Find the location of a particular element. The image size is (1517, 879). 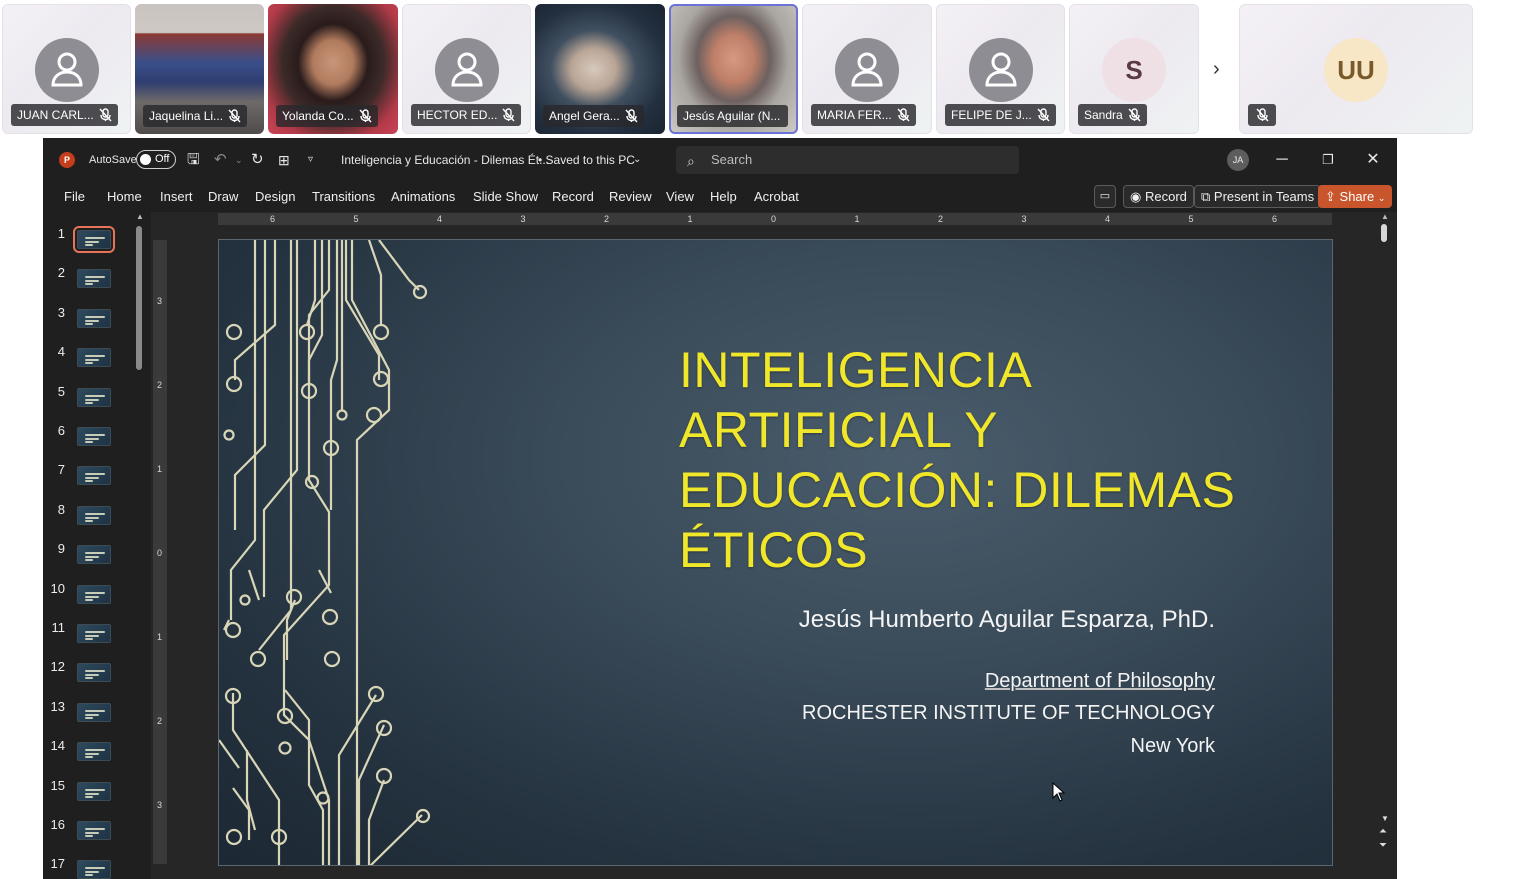

tab-review: Review is located at coordinates (630, 197).